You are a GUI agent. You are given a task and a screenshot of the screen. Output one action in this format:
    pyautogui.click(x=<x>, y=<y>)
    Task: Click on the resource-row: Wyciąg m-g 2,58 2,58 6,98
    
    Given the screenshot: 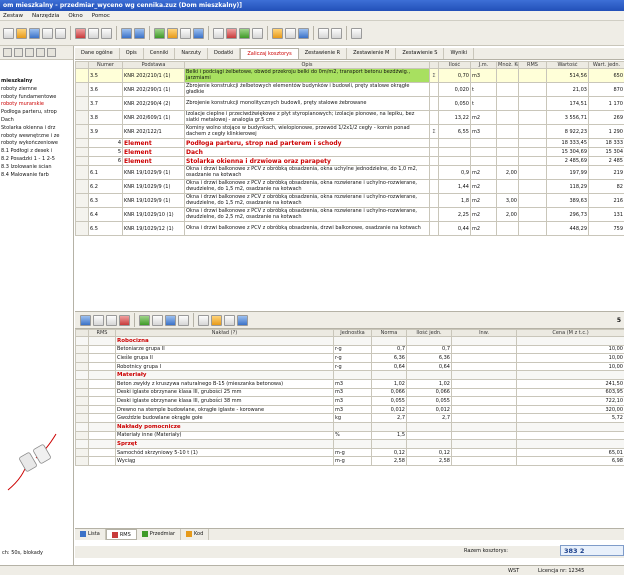 What is the action you would take?
    pyautogui.click(x=349, y=461)
    